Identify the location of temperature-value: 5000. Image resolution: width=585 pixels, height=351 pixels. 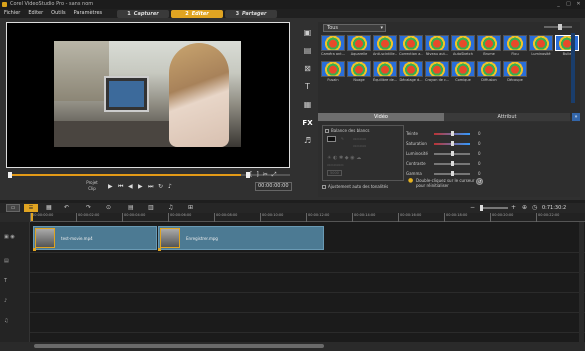
(334, 173).